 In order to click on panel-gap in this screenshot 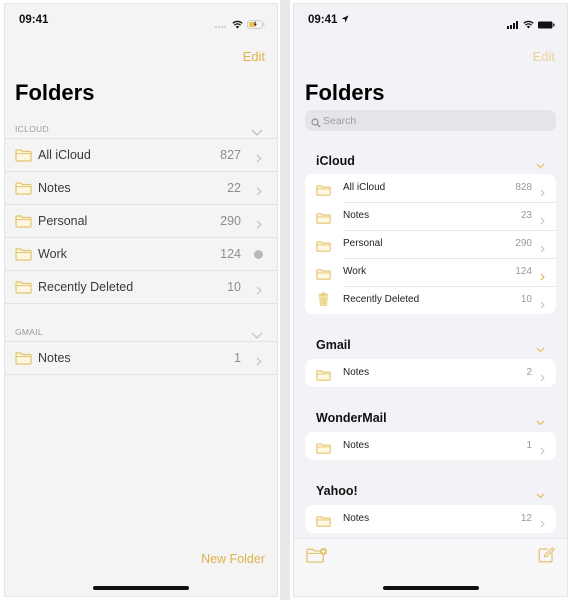, I will do `click(285, 300)`.